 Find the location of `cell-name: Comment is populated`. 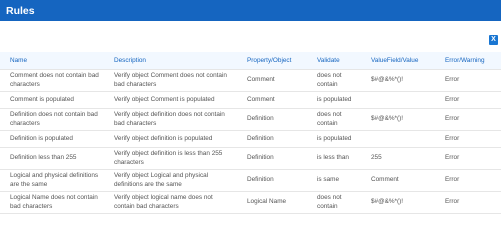

cell-name: Comment is populated is located at coordinates (52, 100).